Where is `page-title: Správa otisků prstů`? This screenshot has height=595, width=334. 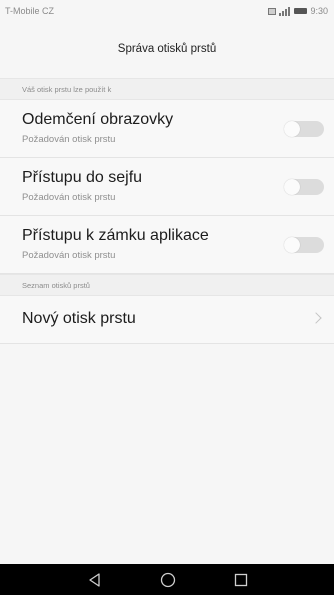 page-title: Správa otisků prstů is located at coordinates (167, 49).